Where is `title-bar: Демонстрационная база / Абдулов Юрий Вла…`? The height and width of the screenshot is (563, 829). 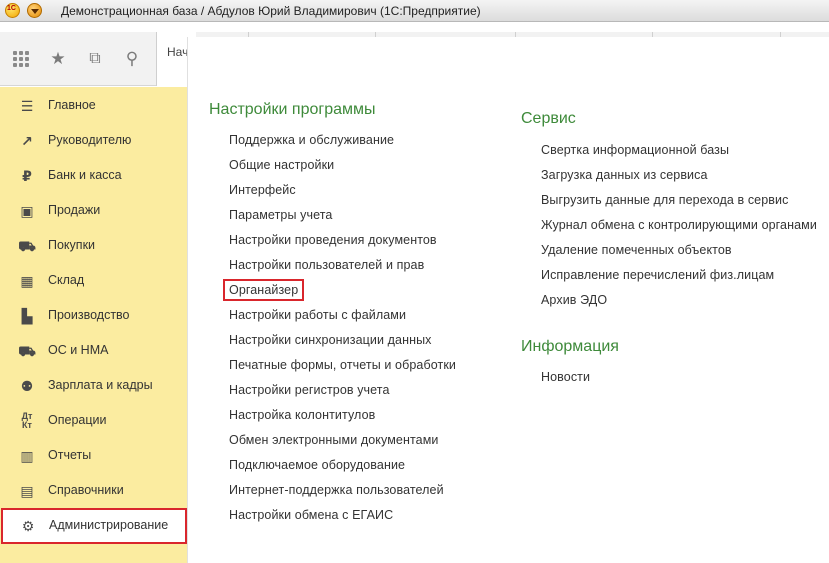 title-bar: Демонстрационная база / Абдулов Юрий Вла… is located at coordinates (414, 11).